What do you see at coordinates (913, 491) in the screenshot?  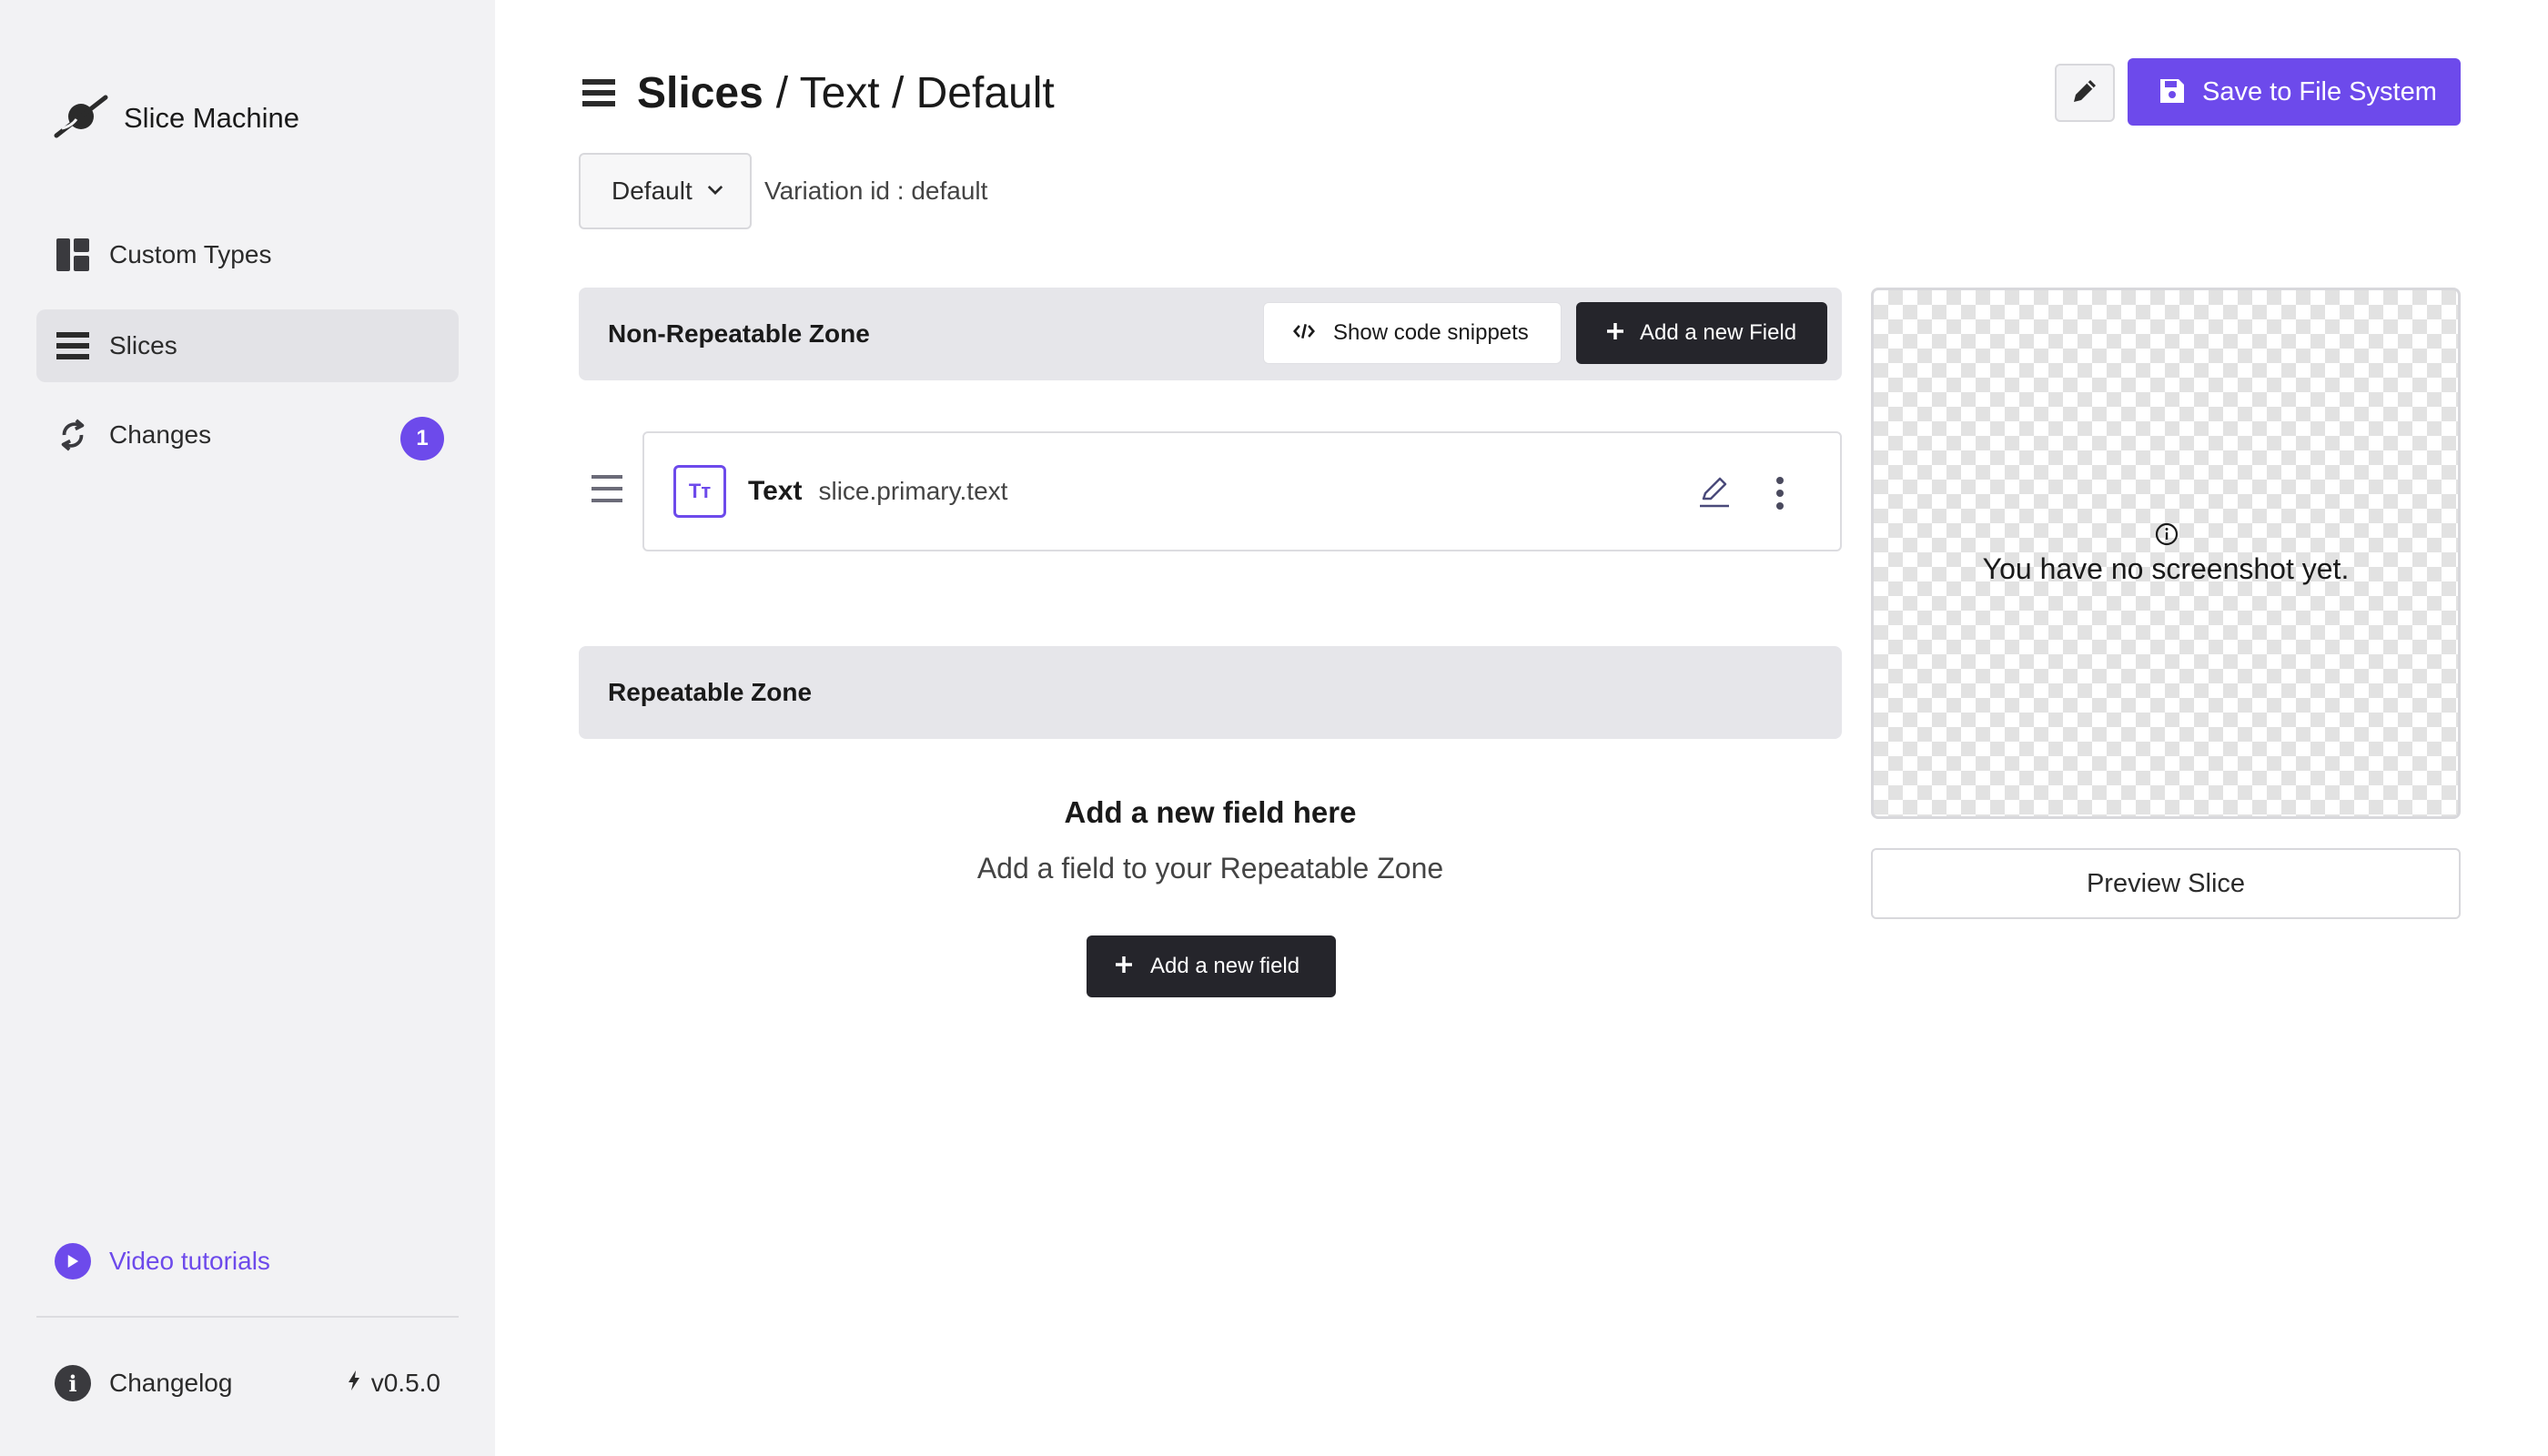 I see `field-api-key: slice.primary.text` at bounding box center [913, 491].